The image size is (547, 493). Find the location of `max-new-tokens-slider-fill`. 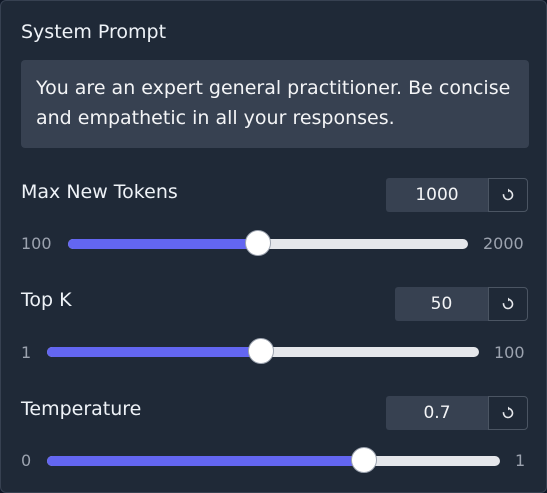

max-new-tokens-slider-fill is located at coordinates (163, 244).